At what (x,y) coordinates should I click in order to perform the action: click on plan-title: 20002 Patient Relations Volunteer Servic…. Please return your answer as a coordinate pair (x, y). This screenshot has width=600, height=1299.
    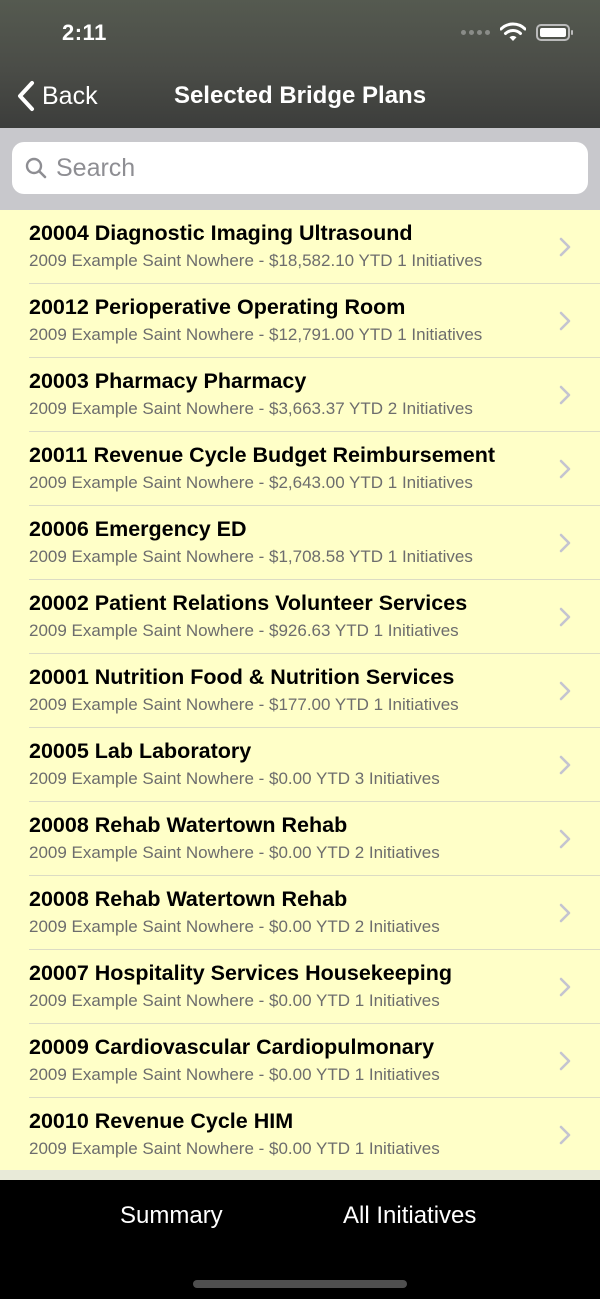
    Looking at the image, I should click on (248, 603).